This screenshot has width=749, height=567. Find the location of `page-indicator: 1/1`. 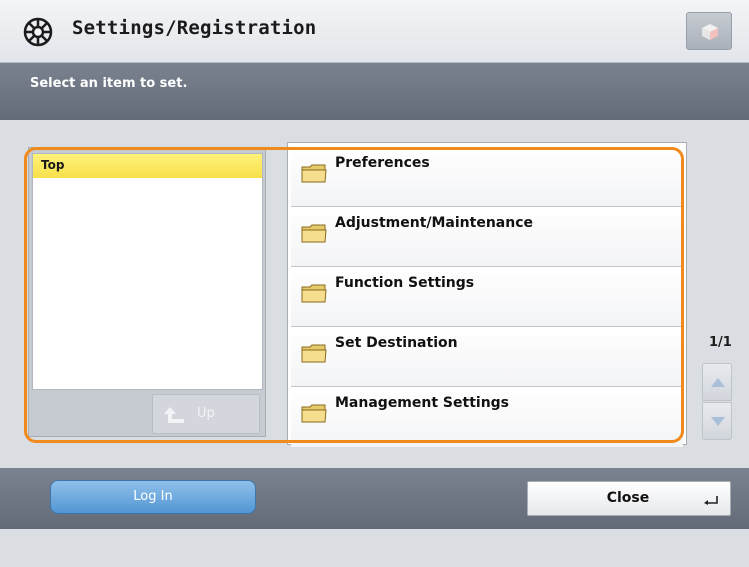

page-indicator: 1/1 is located at coordinates (720, 342).